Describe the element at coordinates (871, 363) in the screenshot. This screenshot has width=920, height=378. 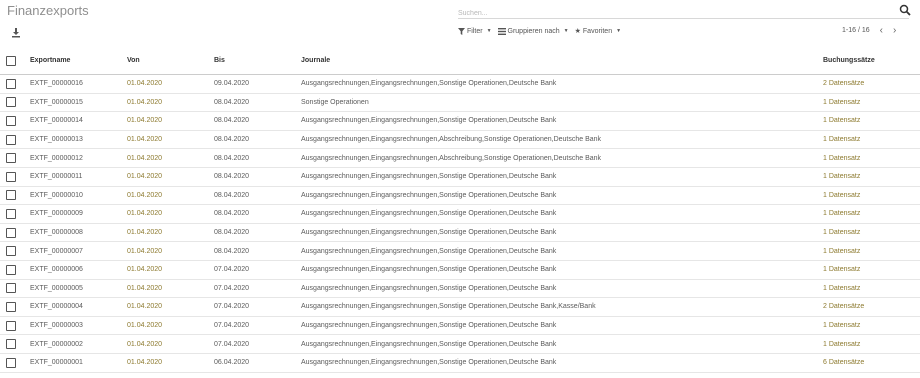
I see `cell-buchungssaetze: 6 Datensätze` at that location.